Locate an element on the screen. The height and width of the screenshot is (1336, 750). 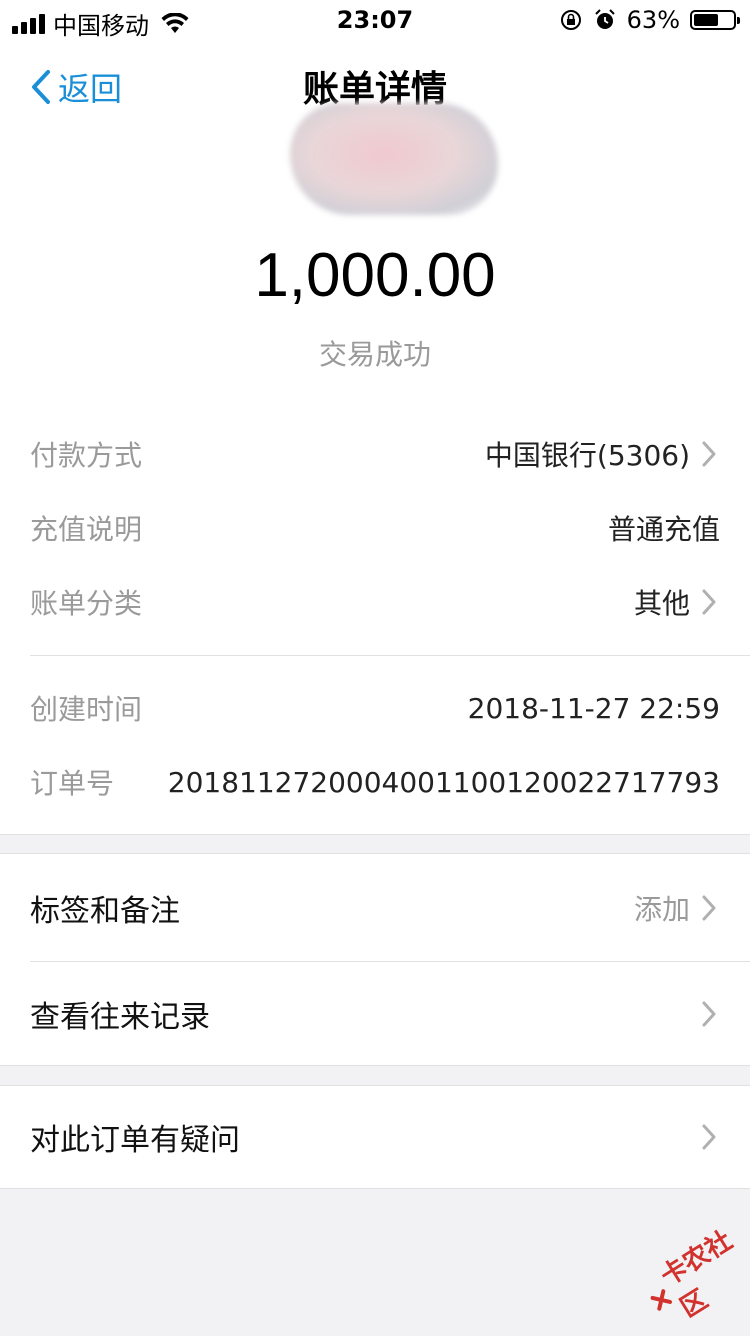
transaction-amount: 1,000.00 is located at coordinates (375, 275).